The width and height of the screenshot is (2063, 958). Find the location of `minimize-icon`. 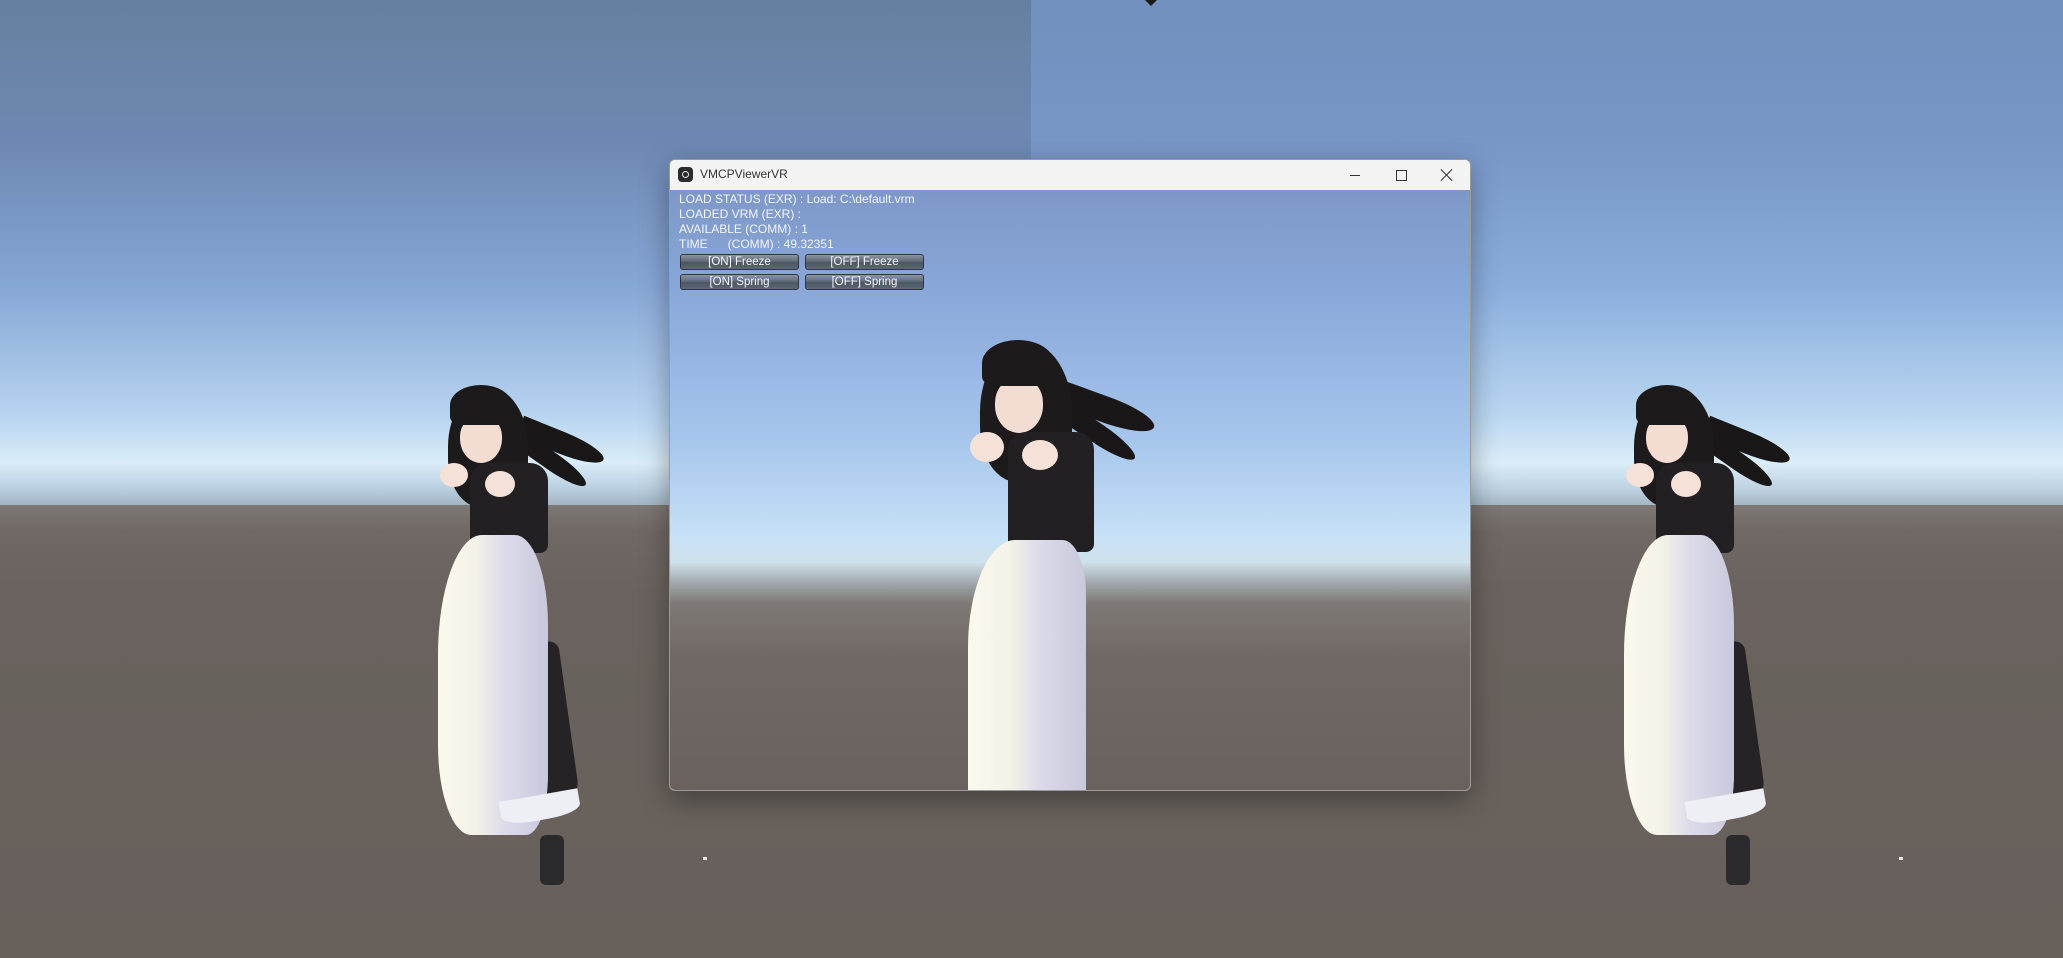

minimize-icon is located at coordinates (1355, 175).